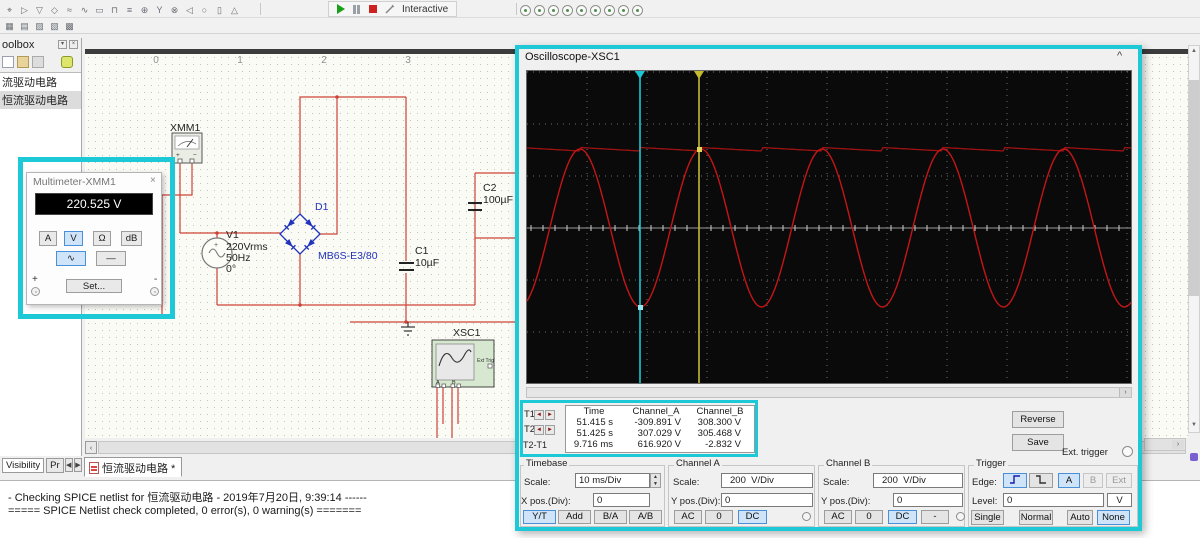  Describe the element at coordinates (1080, 517) in the screenshot. I see `trigger-auto-button: Auto` at that location.